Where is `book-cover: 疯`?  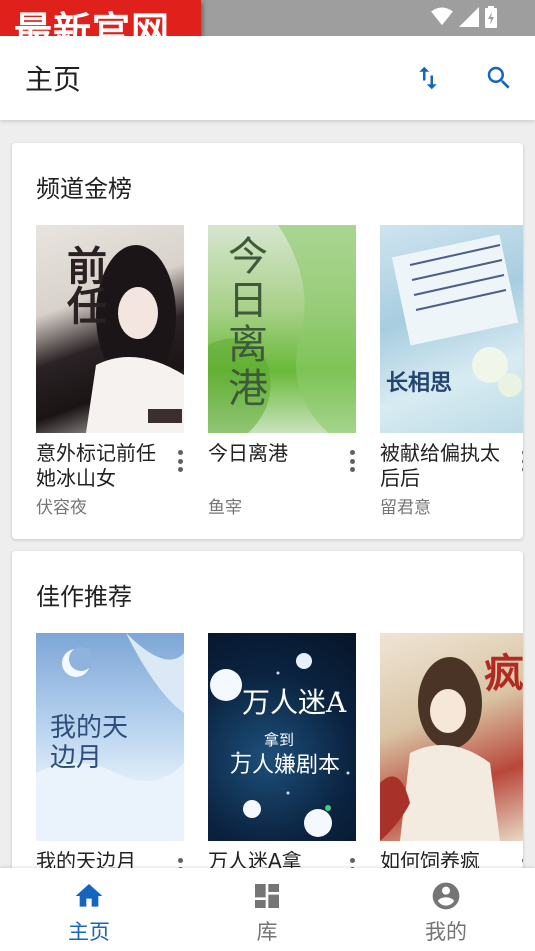 book-cover: 疯 is located at coordinates (451, 737).